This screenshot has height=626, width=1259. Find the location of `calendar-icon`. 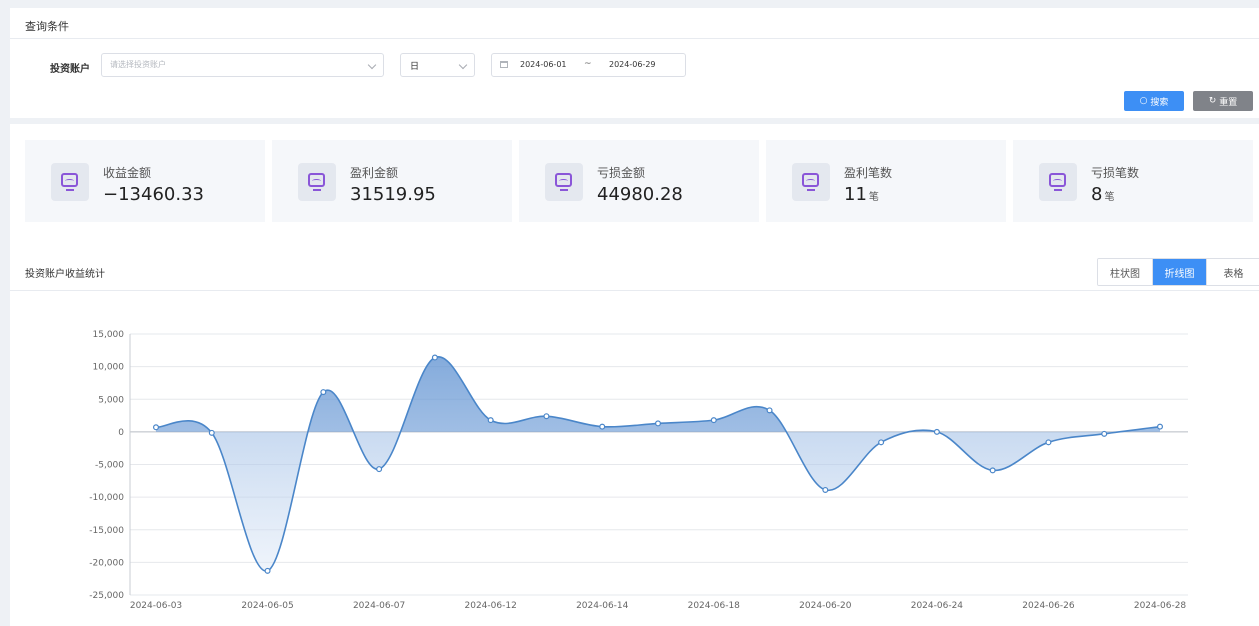

calendar-icon is located at coordinates (504, 64).